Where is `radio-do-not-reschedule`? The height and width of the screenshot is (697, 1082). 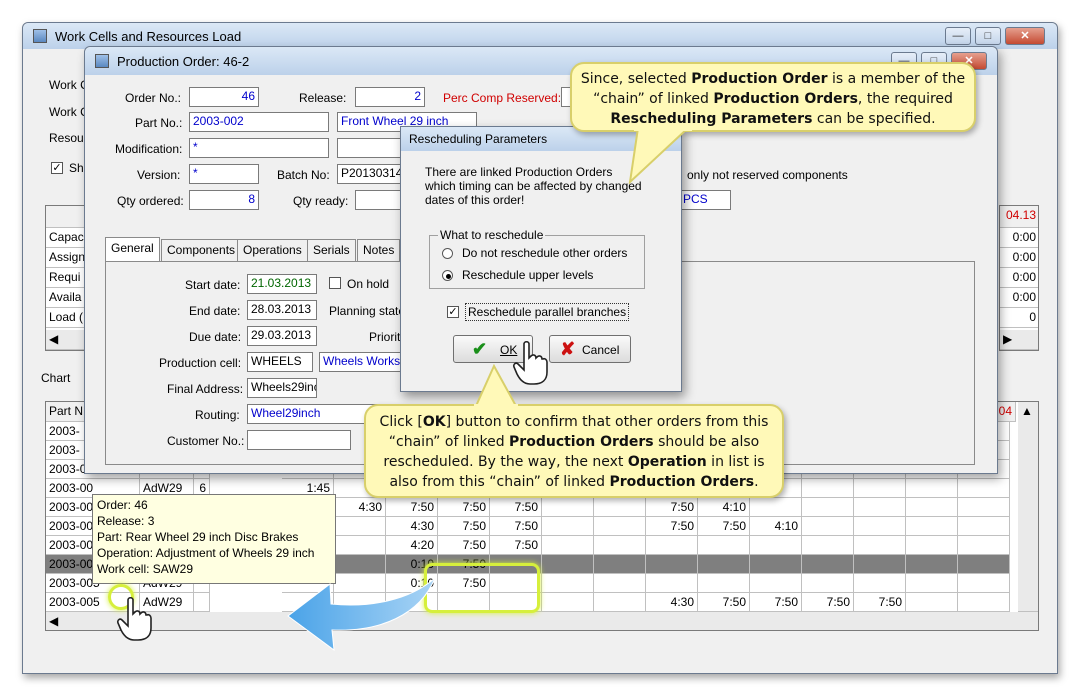 radio-do-not-reschedule is located at coordinates (447, 253).